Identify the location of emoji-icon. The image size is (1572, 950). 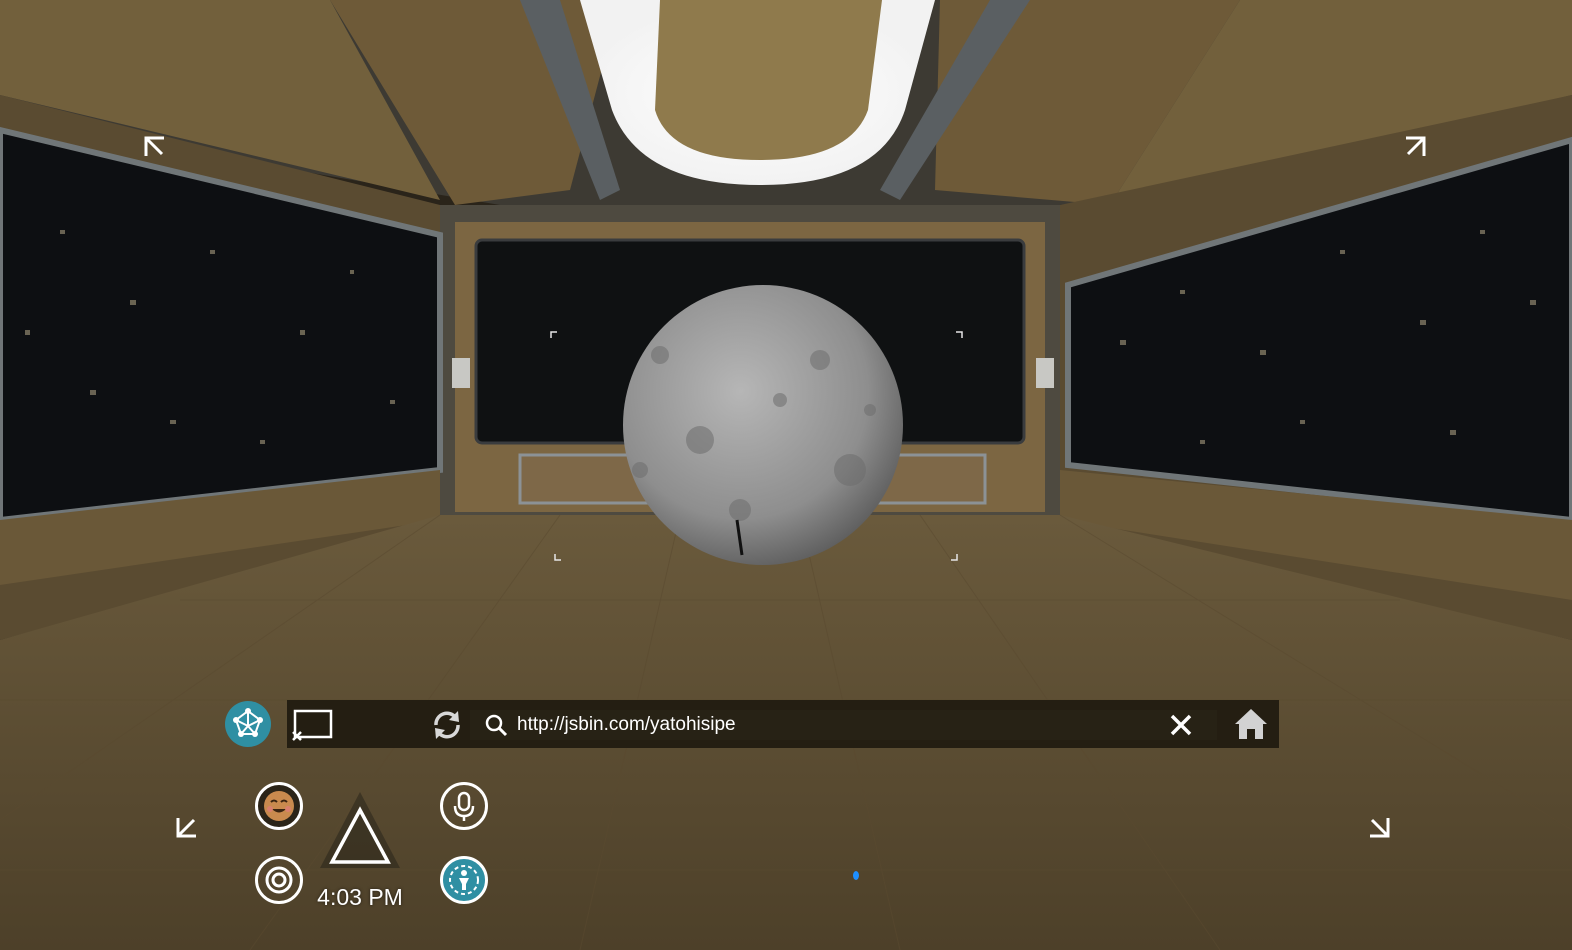
(279, 806).